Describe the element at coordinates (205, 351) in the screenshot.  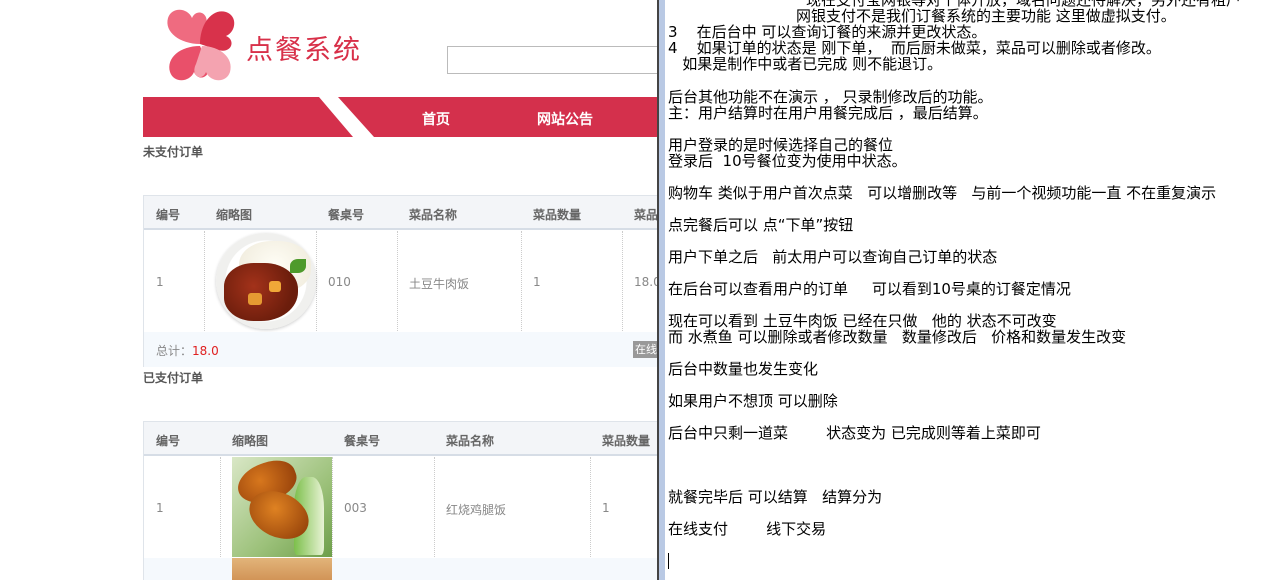
I see `total-value: 18.0` at that location.